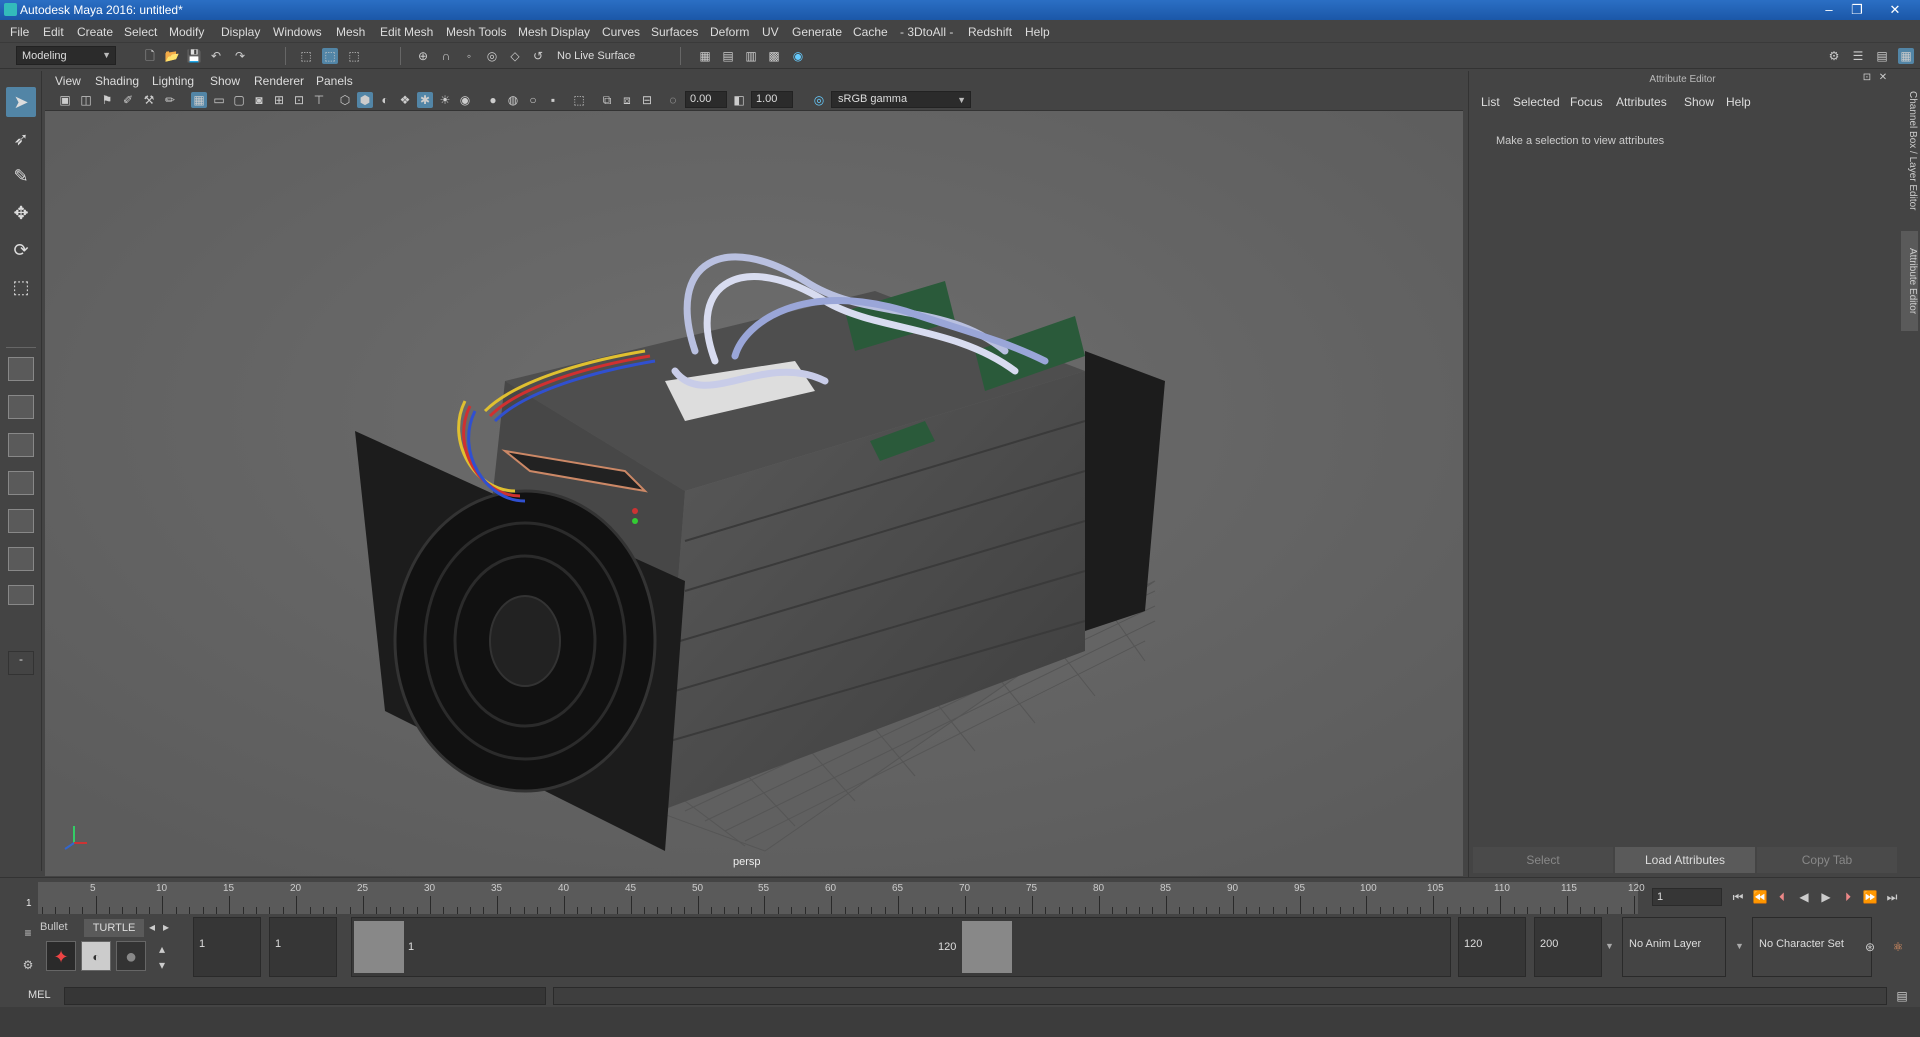 The height and width of the screenshot is (1037, 1920). Describe the element at coordinates (297, 32) in the screenshot. I see `menu-windows: Windows` at that location.